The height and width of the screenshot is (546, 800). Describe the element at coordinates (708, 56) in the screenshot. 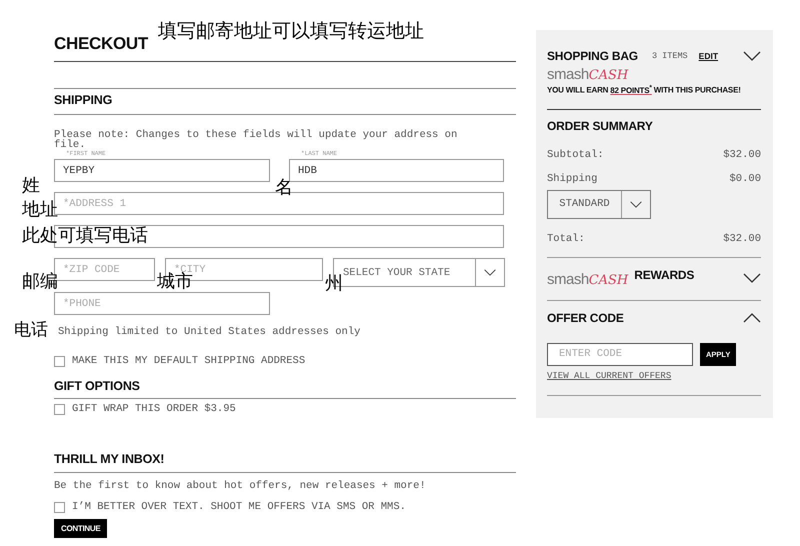

I see `edit-link: EDIT` at that location.